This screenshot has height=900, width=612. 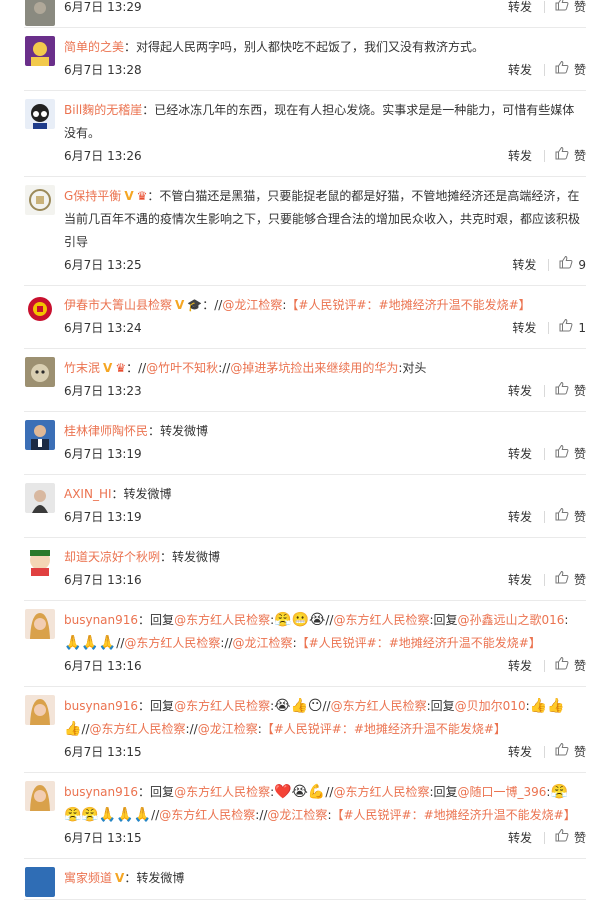 I want to click on comment-body-text: //, so click(x=326, y=706).